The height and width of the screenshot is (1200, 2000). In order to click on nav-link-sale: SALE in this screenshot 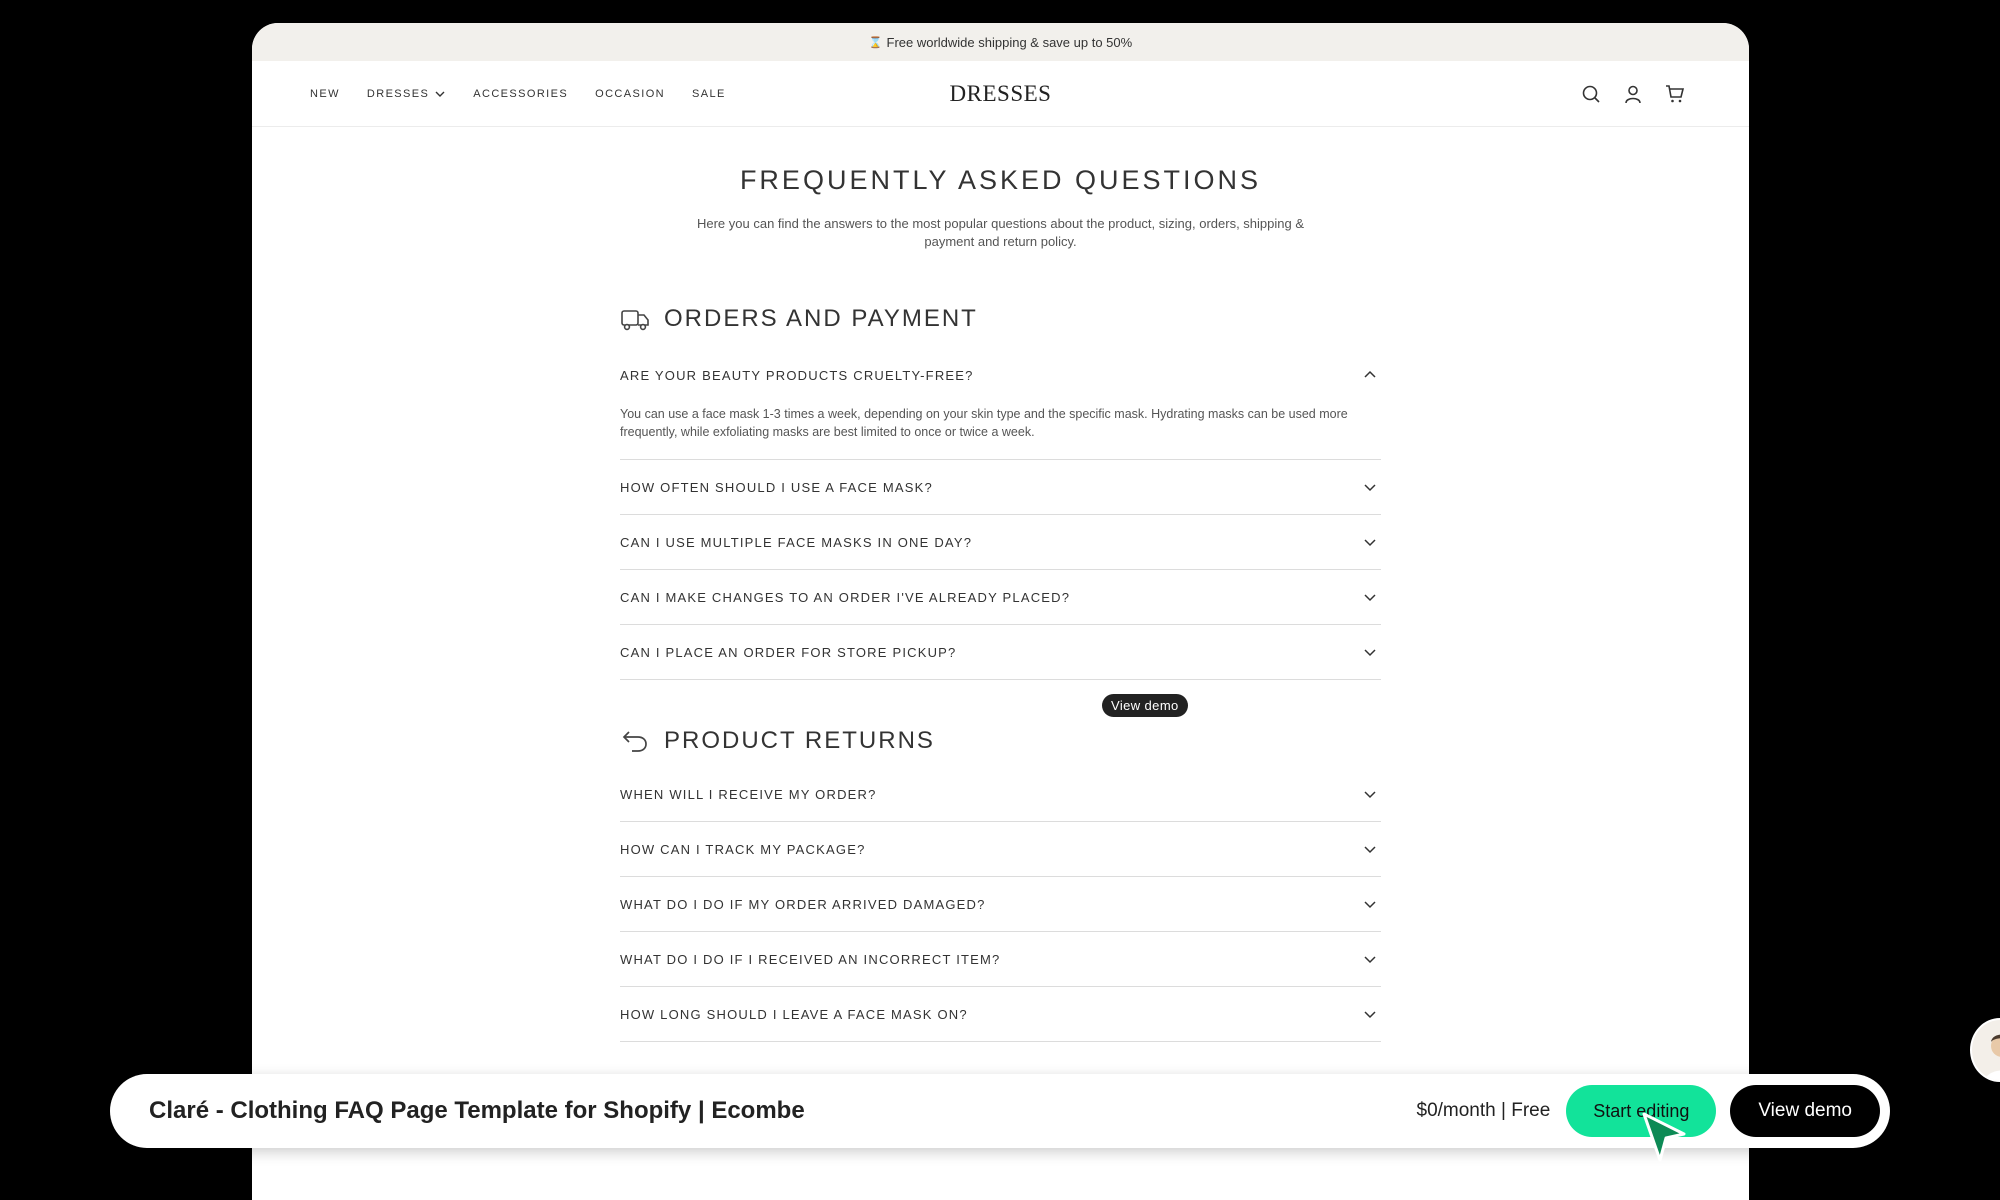, I will do `click(709, 94)`.